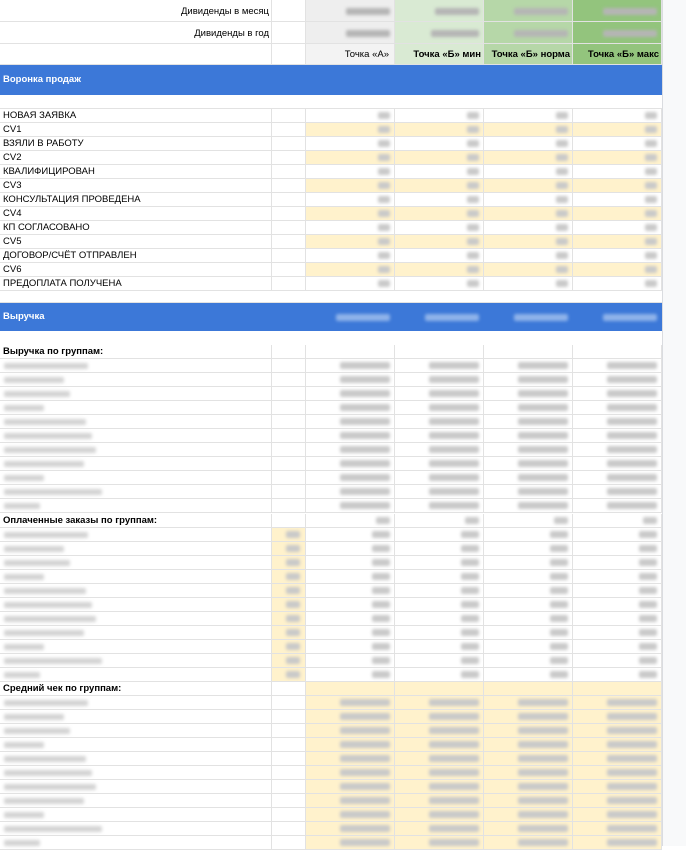  What do you see at coordinates (136, 129) in the screenshot?
I see `funnel-label-cell: CV1` at bounding box center [136, 129].